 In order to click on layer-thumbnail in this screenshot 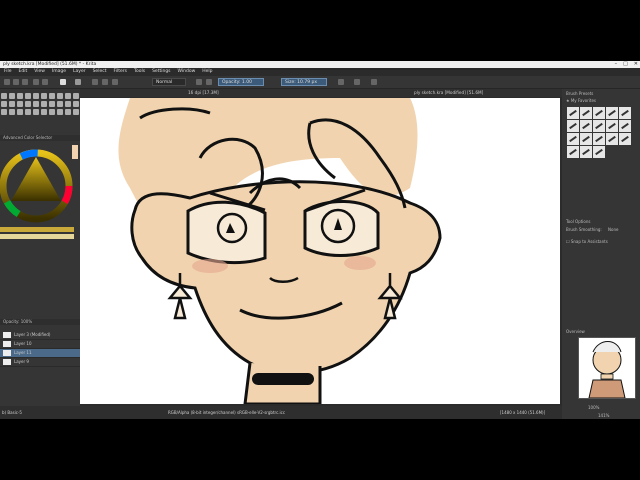, I will do `click(7, 335)`.